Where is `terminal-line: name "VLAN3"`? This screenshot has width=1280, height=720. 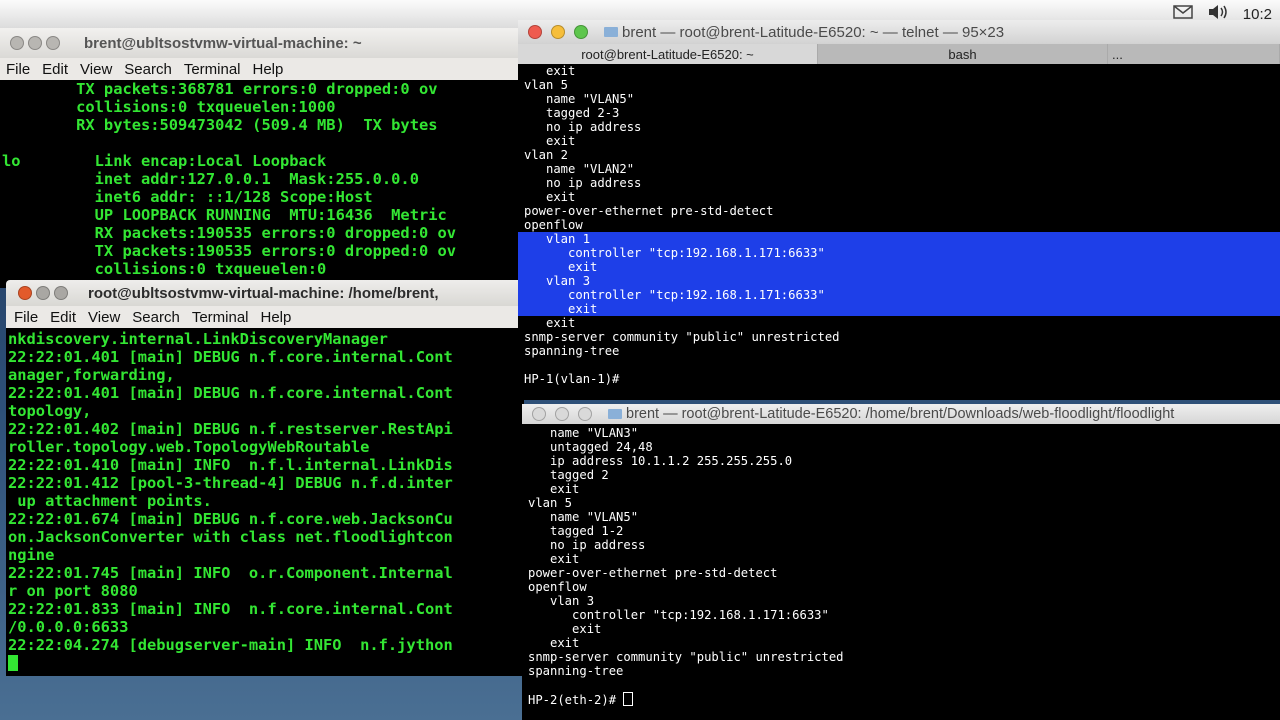 terminal-line: name "VLAN3" is located at coordinates (583, 433).